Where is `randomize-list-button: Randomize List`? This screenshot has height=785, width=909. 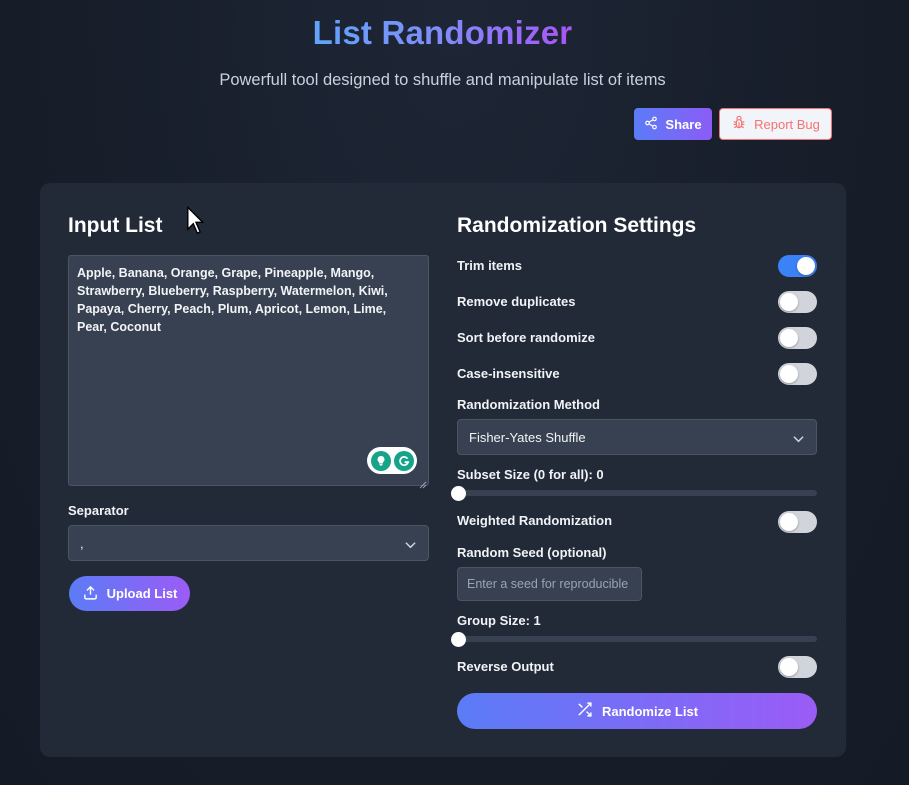 randomize-list-button: Randomize List is located at coordinates (637, 711).